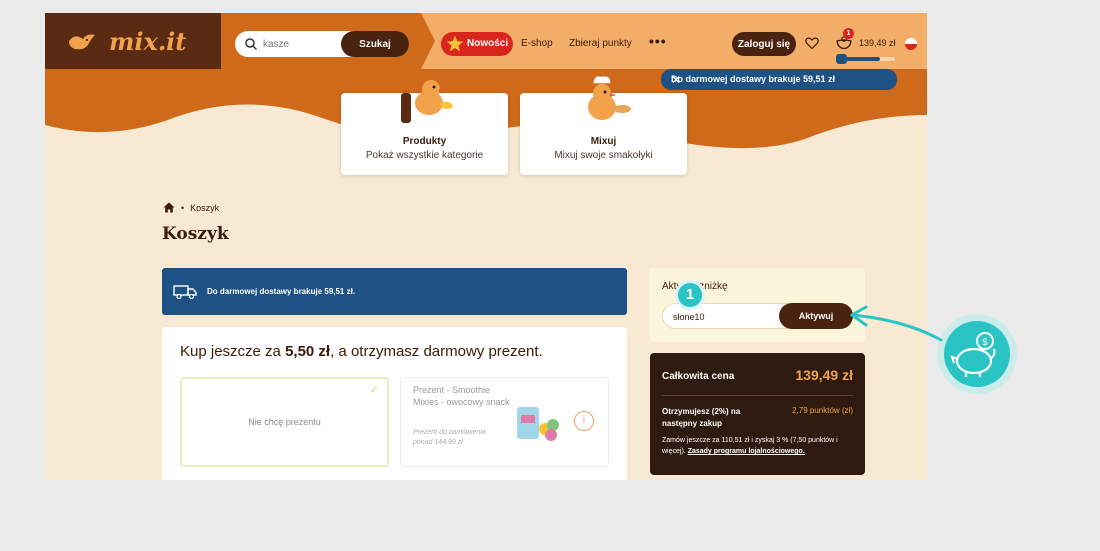 Image resolution: width=1100 pixels, height=551 pixels. What do you see at coordinates (436, 351) in the screenshot?
I see `gift-headline-suffix: , a otrzymasz darmowy prezent.` at bounding box center [436, 351].